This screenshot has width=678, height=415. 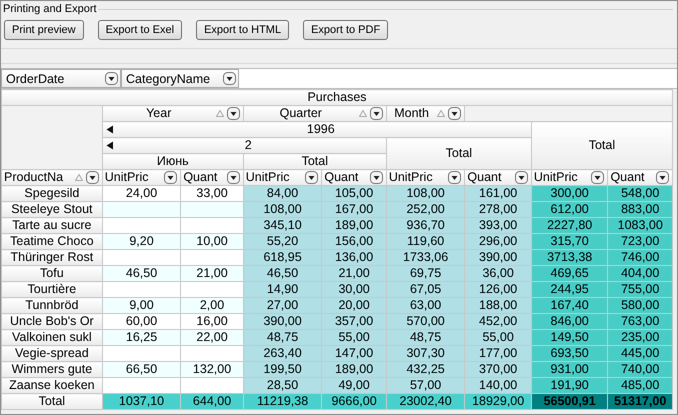 I want to click on grand-total-header: Total, so click(x=601, y=146).